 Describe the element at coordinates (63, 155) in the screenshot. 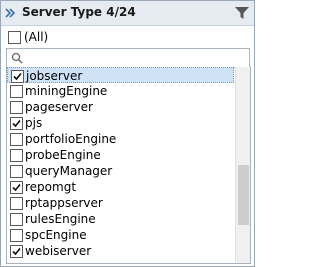

I see `item-label: probeEngine` at that location.